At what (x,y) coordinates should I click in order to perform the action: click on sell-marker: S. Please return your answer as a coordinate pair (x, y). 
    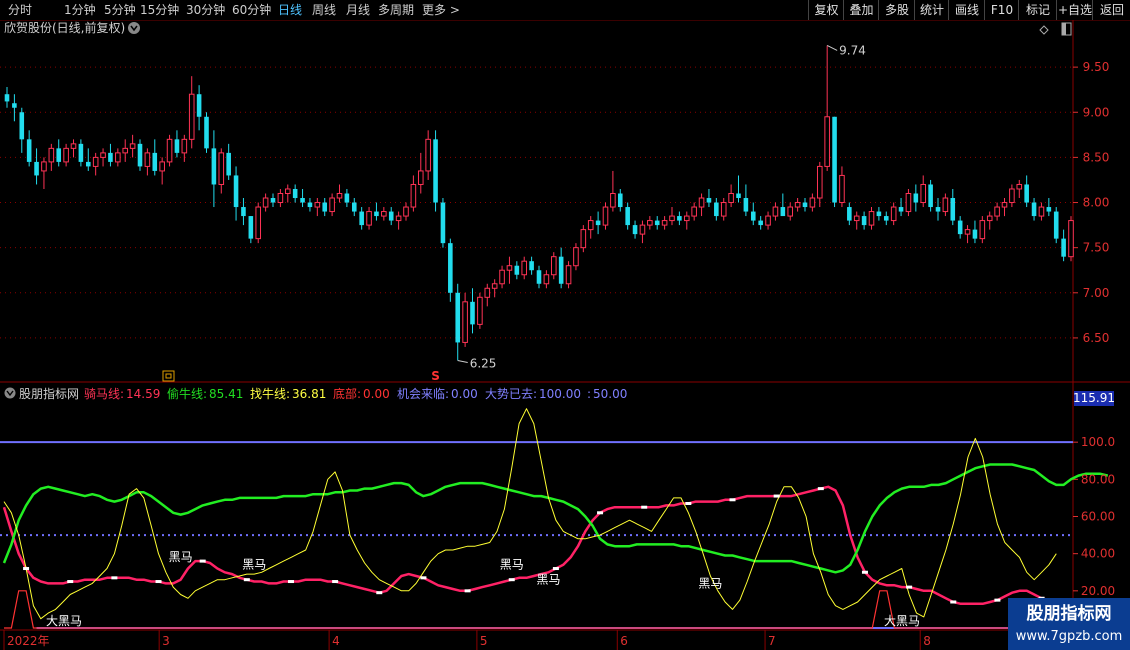
    Looking at the image, I should click on (435, 376).